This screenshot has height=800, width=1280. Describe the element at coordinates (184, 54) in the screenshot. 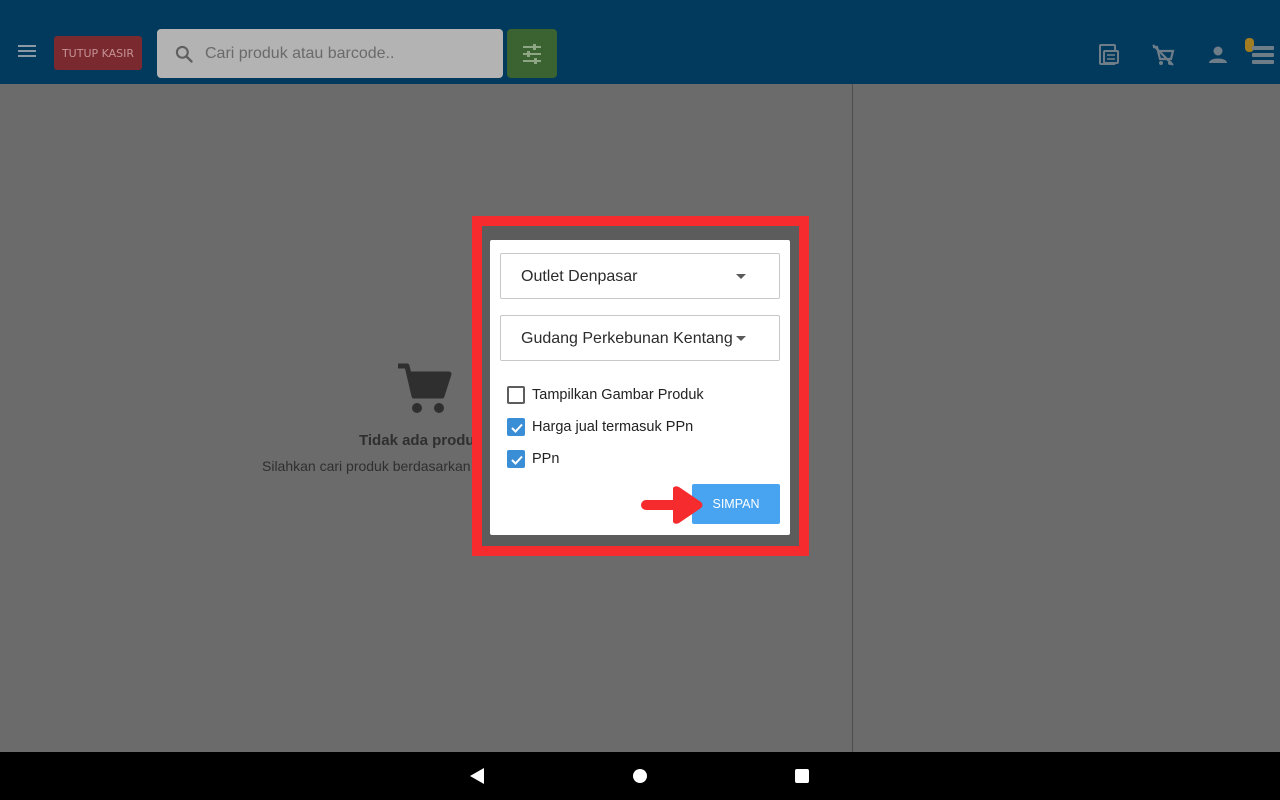

I see `search-icon` at that location.